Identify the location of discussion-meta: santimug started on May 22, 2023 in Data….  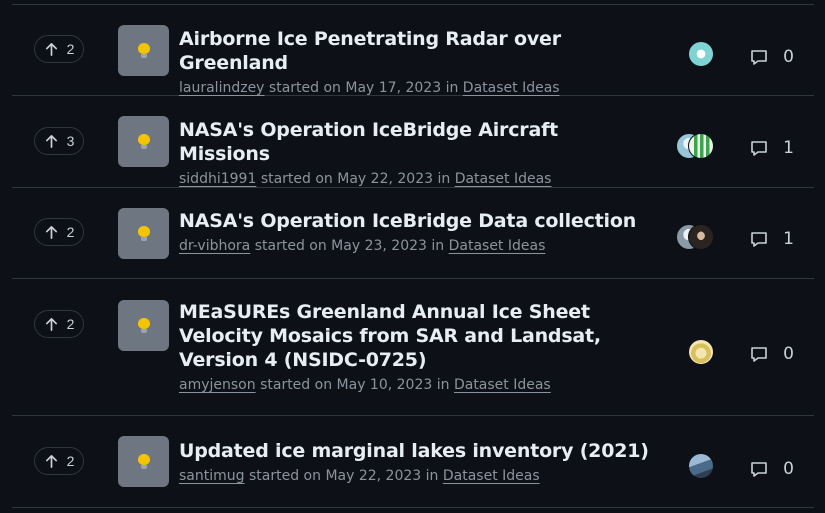
(414, 476).